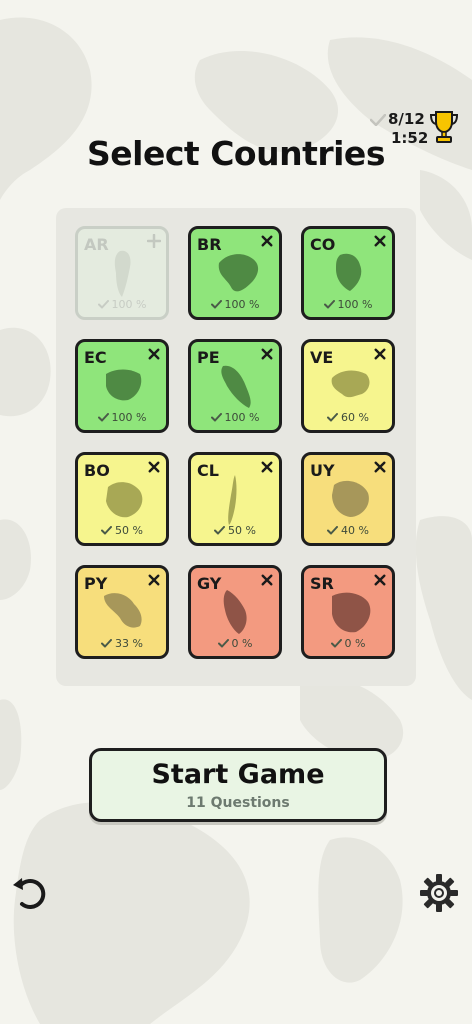 This screenshot has width=472, height=1024. I want to click on country-tile-ve: VE 60 %, so click(348, 386).